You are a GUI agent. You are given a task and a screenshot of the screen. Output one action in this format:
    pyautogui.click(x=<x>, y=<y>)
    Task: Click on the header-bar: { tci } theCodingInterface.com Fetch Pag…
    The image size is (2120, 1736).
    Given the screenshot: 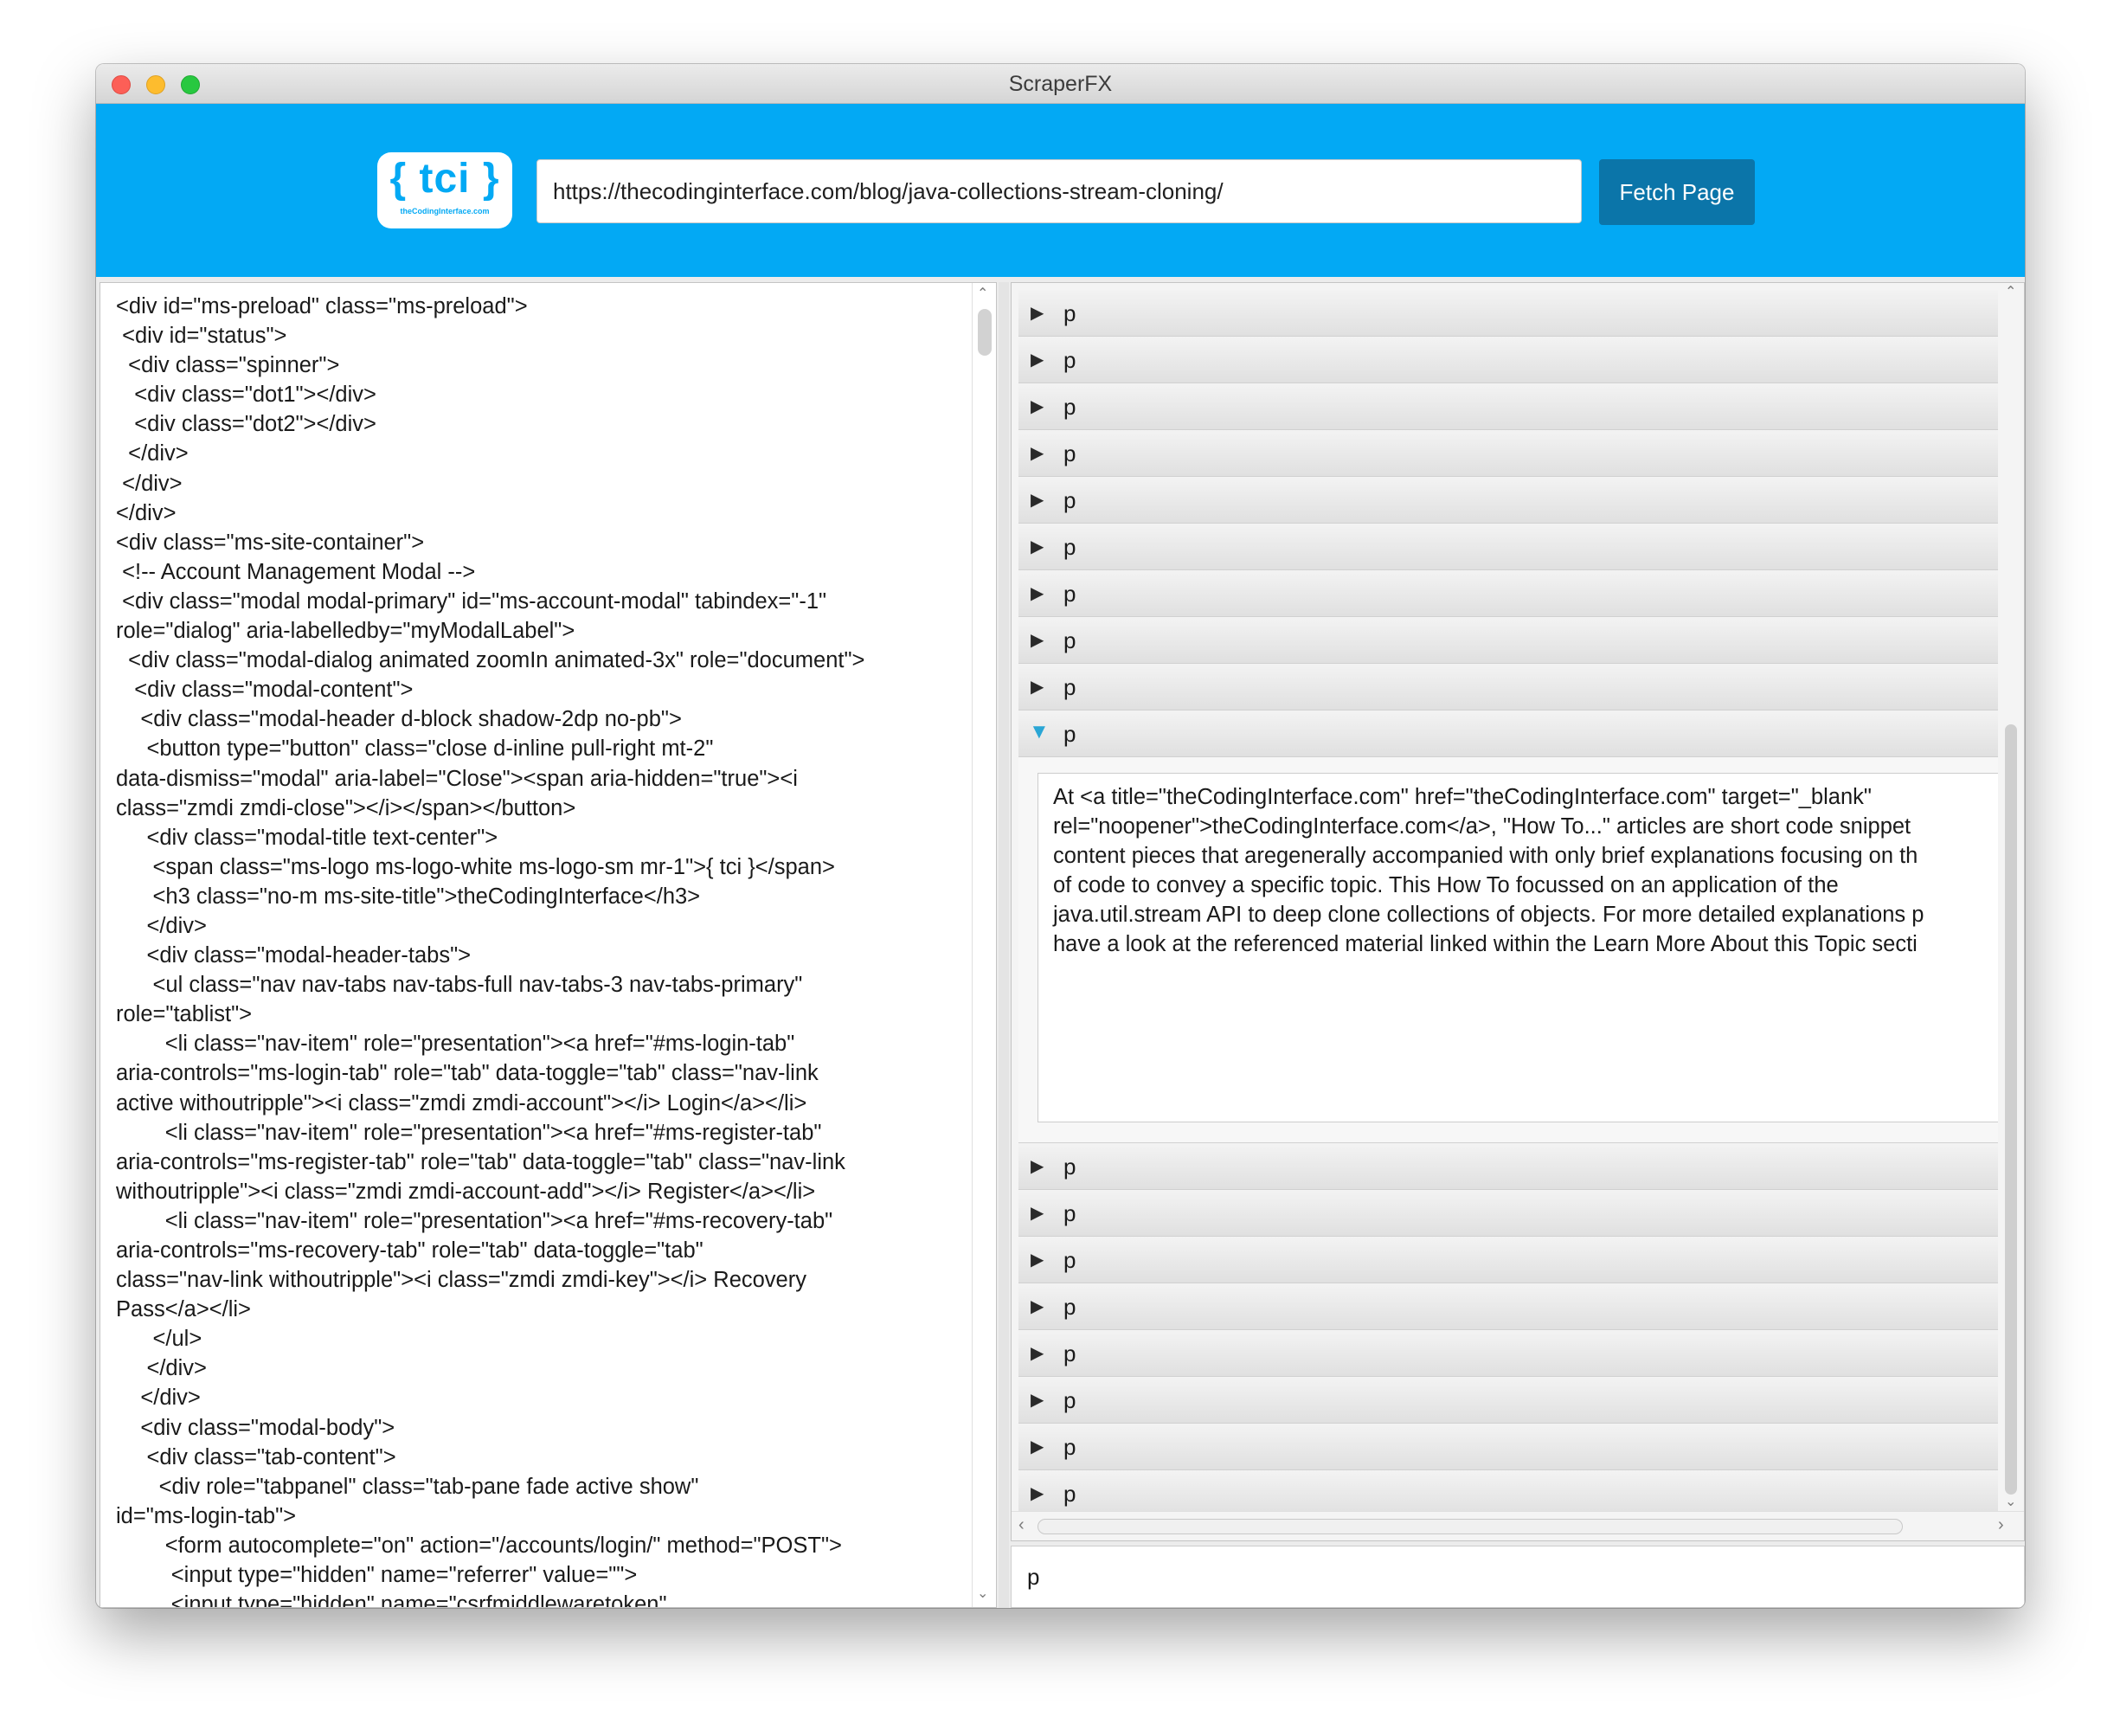 What is the action you would take?
    pyautogui.click(x=1060, y=190)
    